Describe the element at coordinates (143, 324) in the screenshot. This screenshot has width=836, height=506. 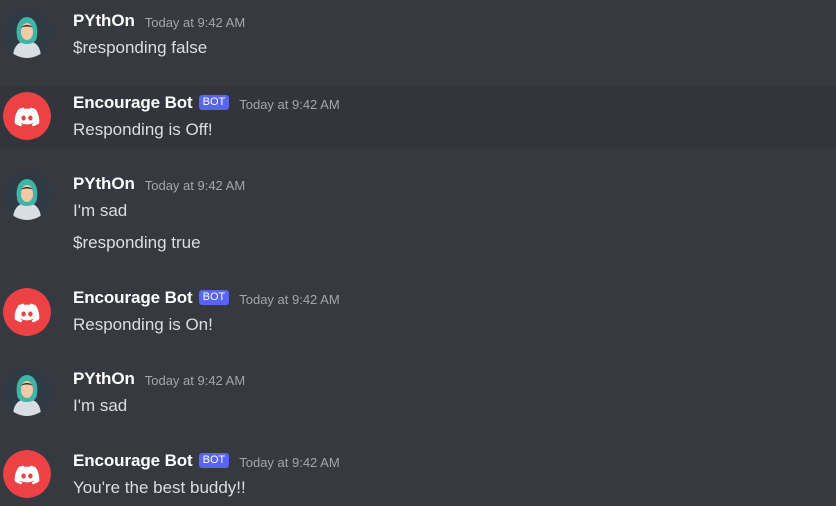
I see `message-text: Responding is On!` at that location.